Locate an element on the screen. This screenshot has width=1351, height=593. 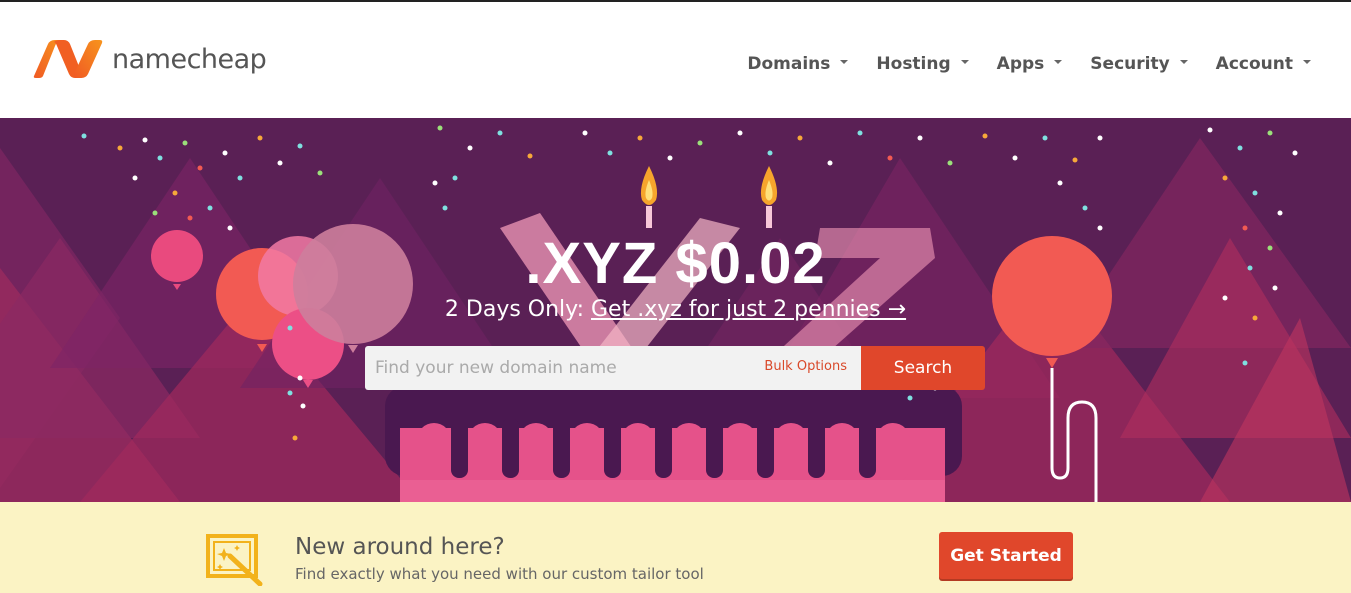
nav-security: Security is located at coordinates (1139, 64).